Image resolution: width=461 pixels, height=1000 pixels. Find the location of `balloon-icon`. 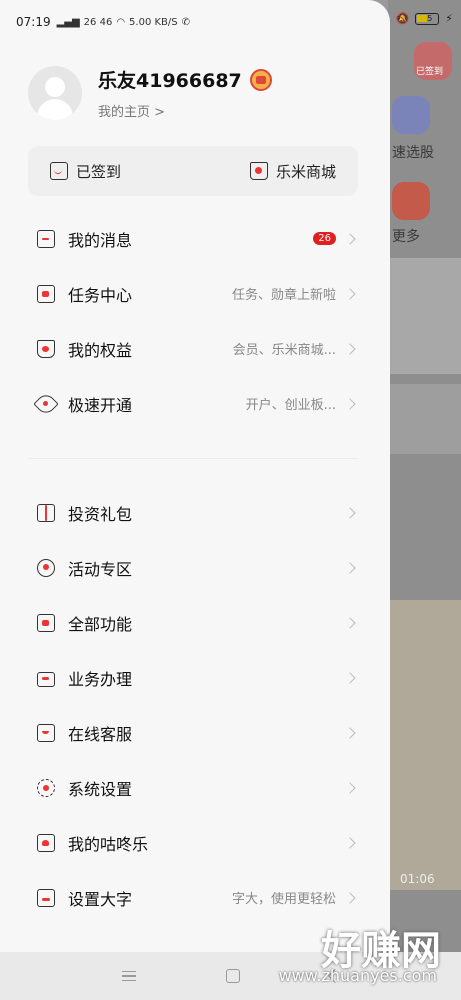

balloon-icon is located at coordinates (46, 568).